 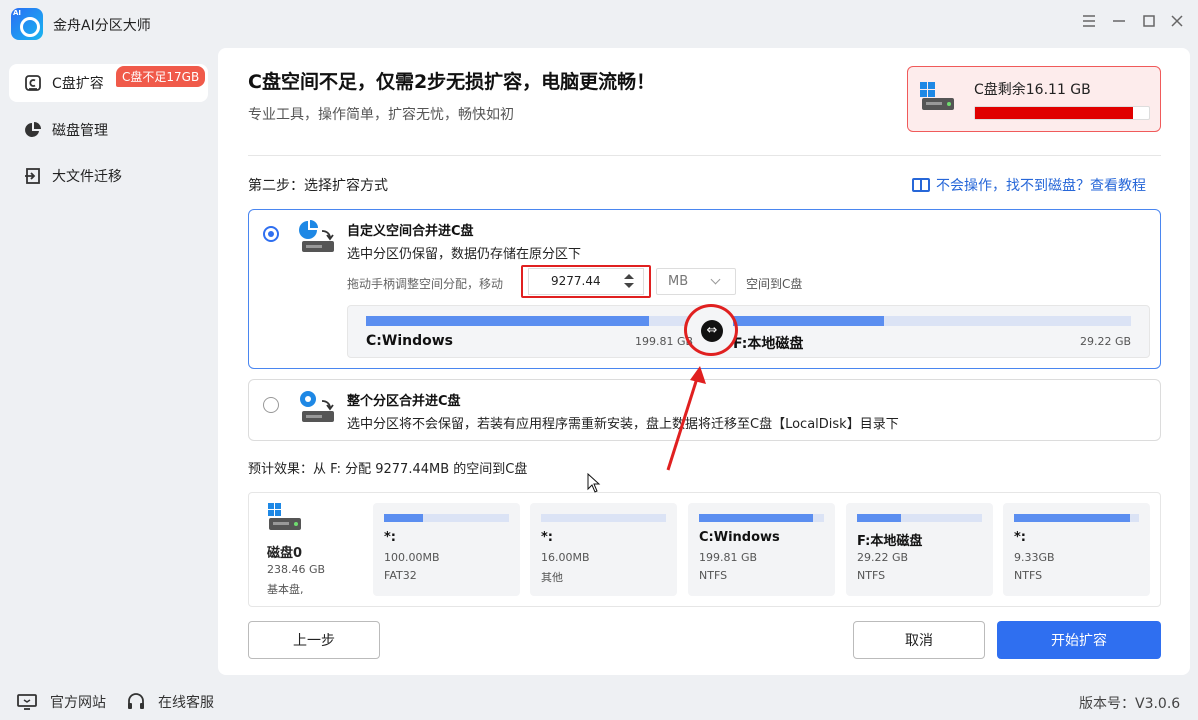 What do you see at coordinates (404, 401) in the screenshot?
I see `option-whole-title: 整个分区合并进C盘` at bounding box center [404, 401].